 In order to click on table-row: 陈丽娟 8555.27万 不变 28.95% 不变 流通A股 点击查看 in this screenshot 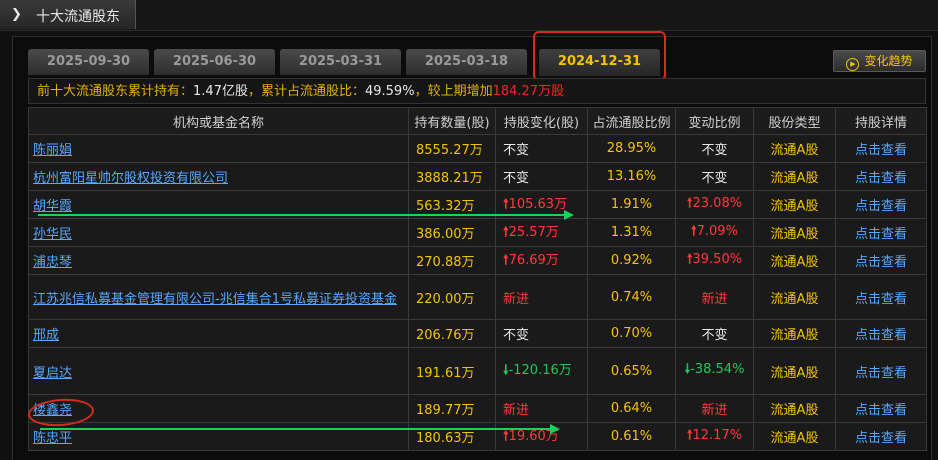, I will do `click(477, 148)`.